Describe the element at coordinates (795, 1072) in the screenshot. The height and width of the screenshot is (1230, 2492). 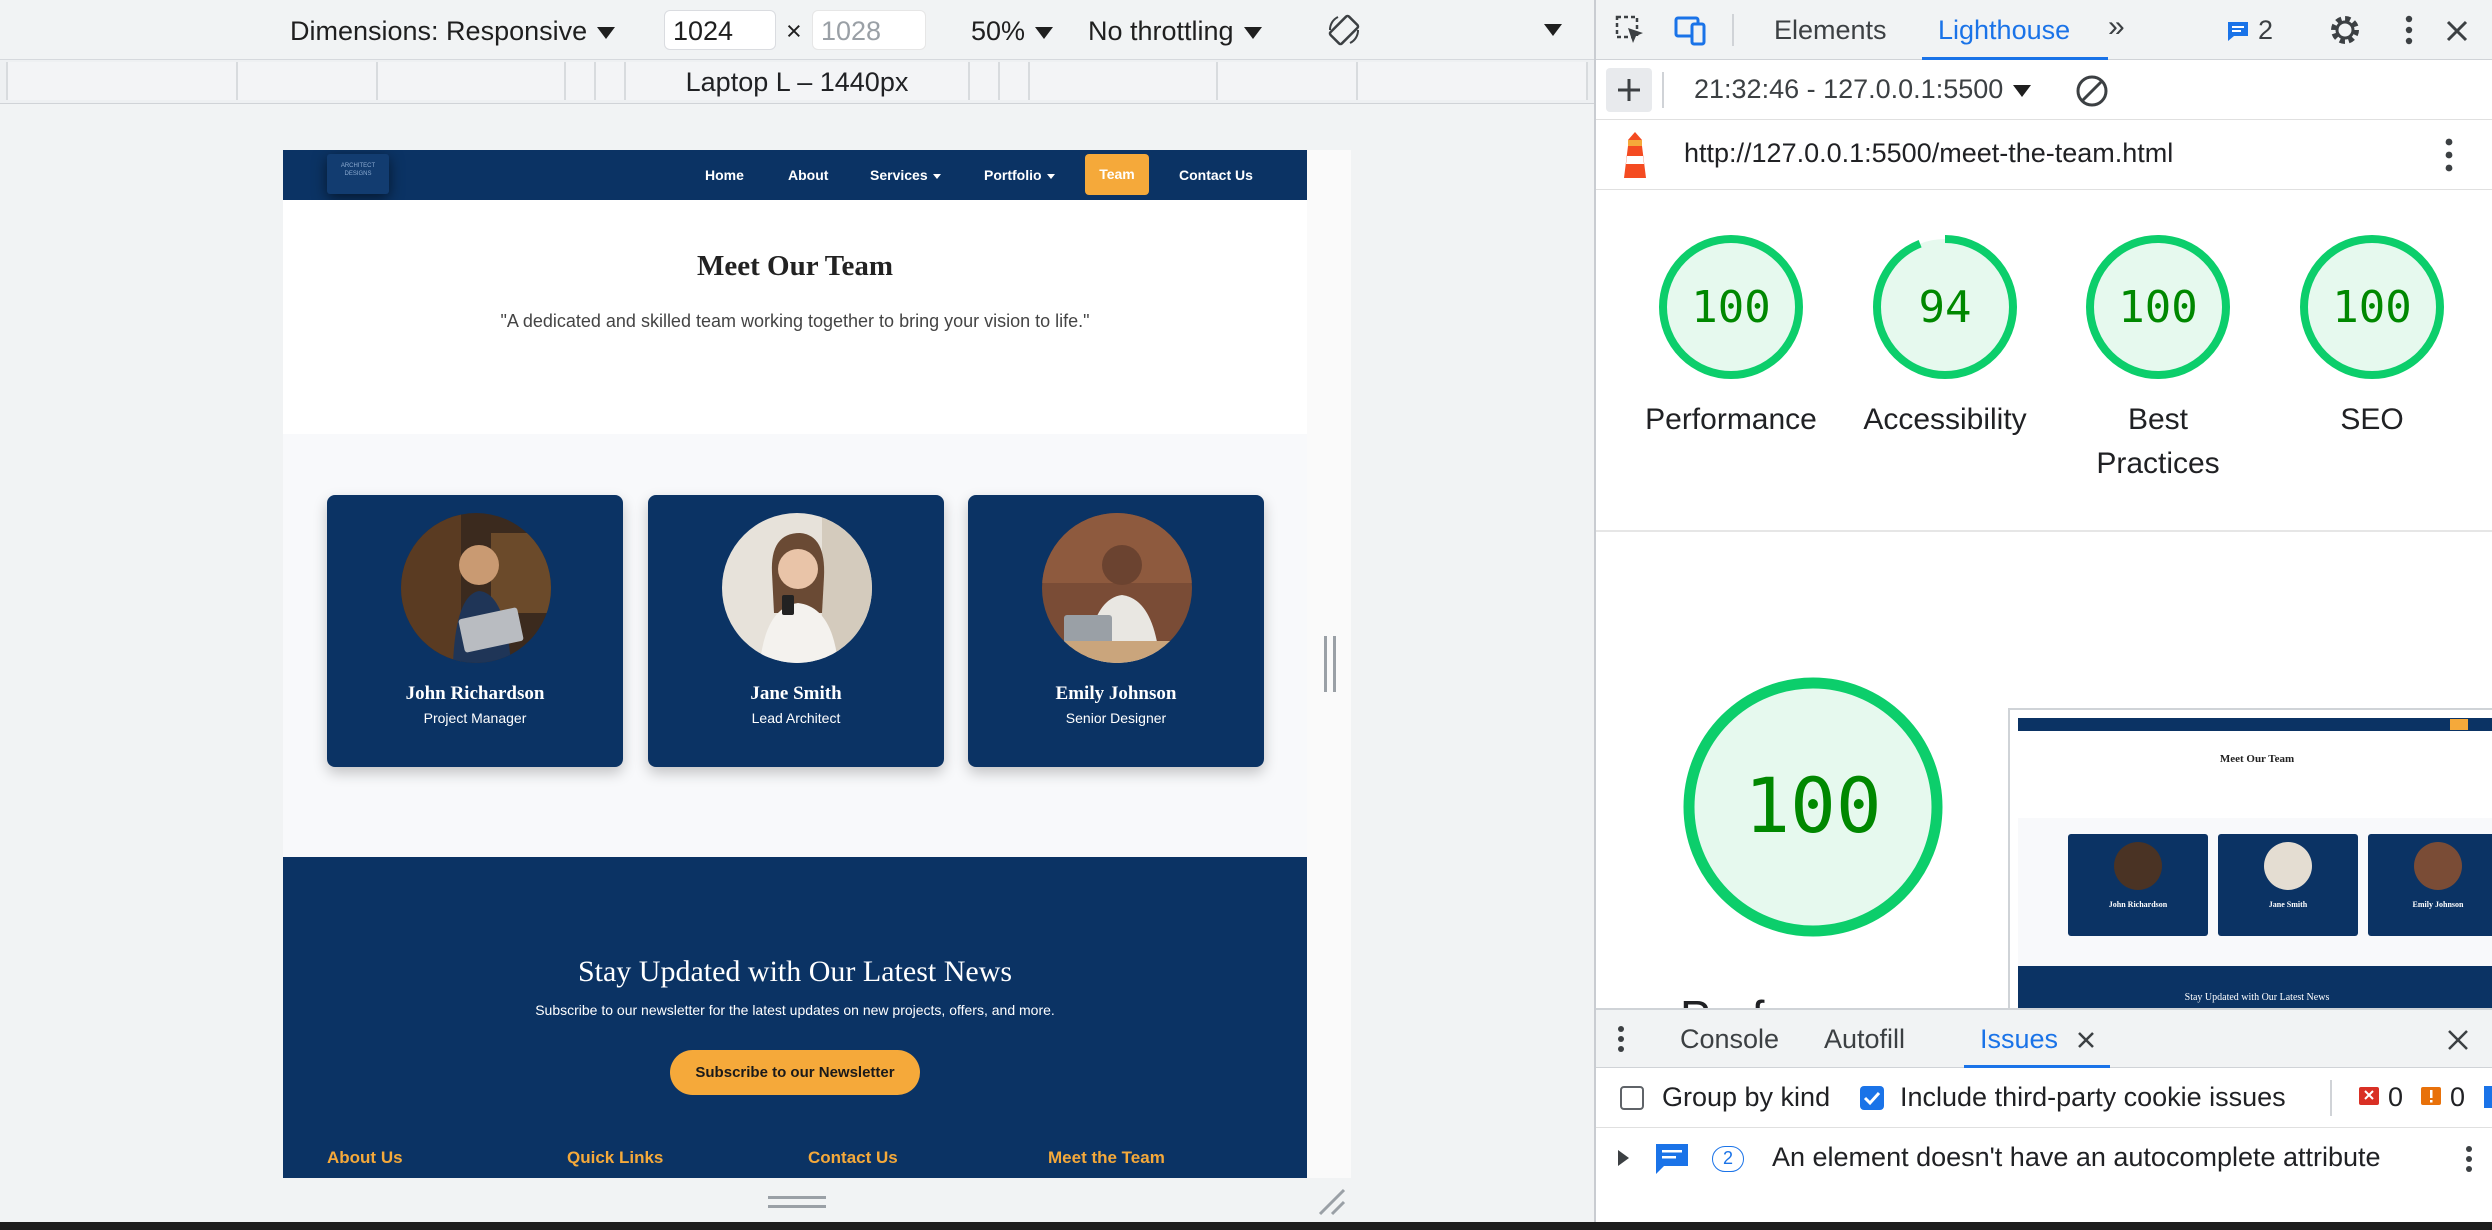
I see `subscribe-button: Subscribe to our Newsletter` at that location.